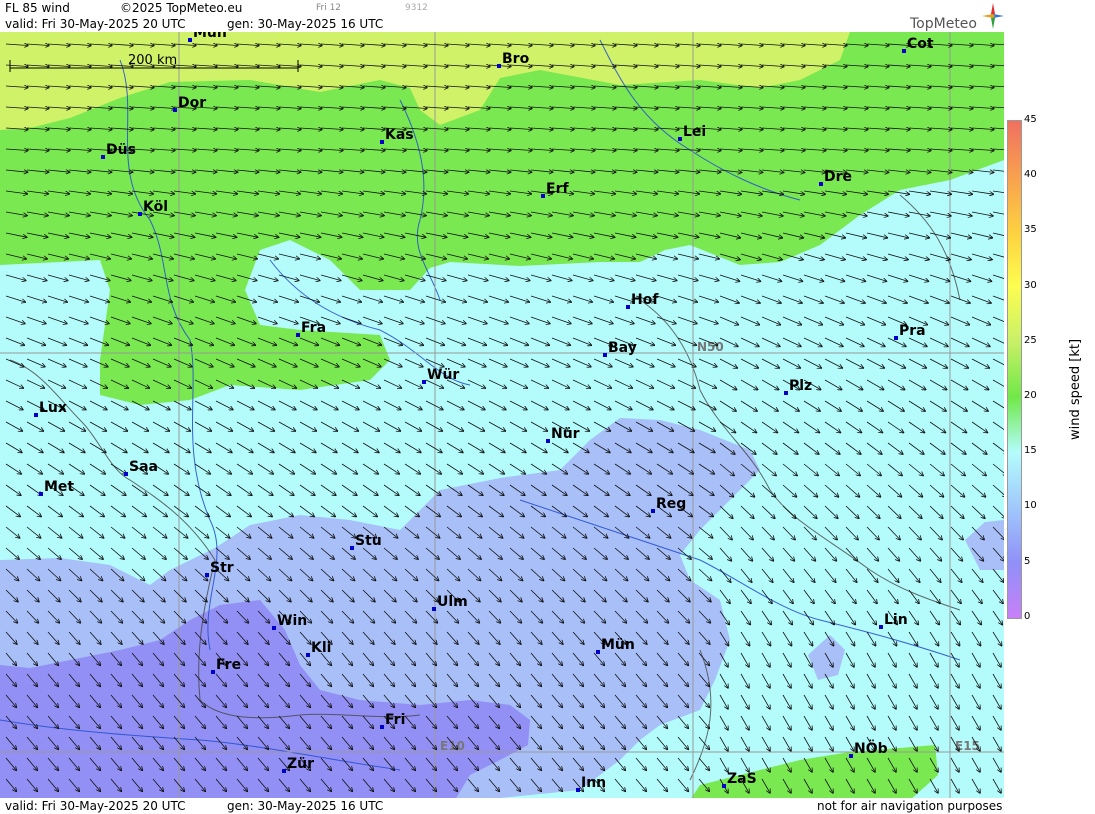 This screenshot has width=1095, height=814. Describe the element at coordinates (95, 24) in the screenshot. I see `valid-time: valid: Fri 30-May-2025 20 UTC` at that location.